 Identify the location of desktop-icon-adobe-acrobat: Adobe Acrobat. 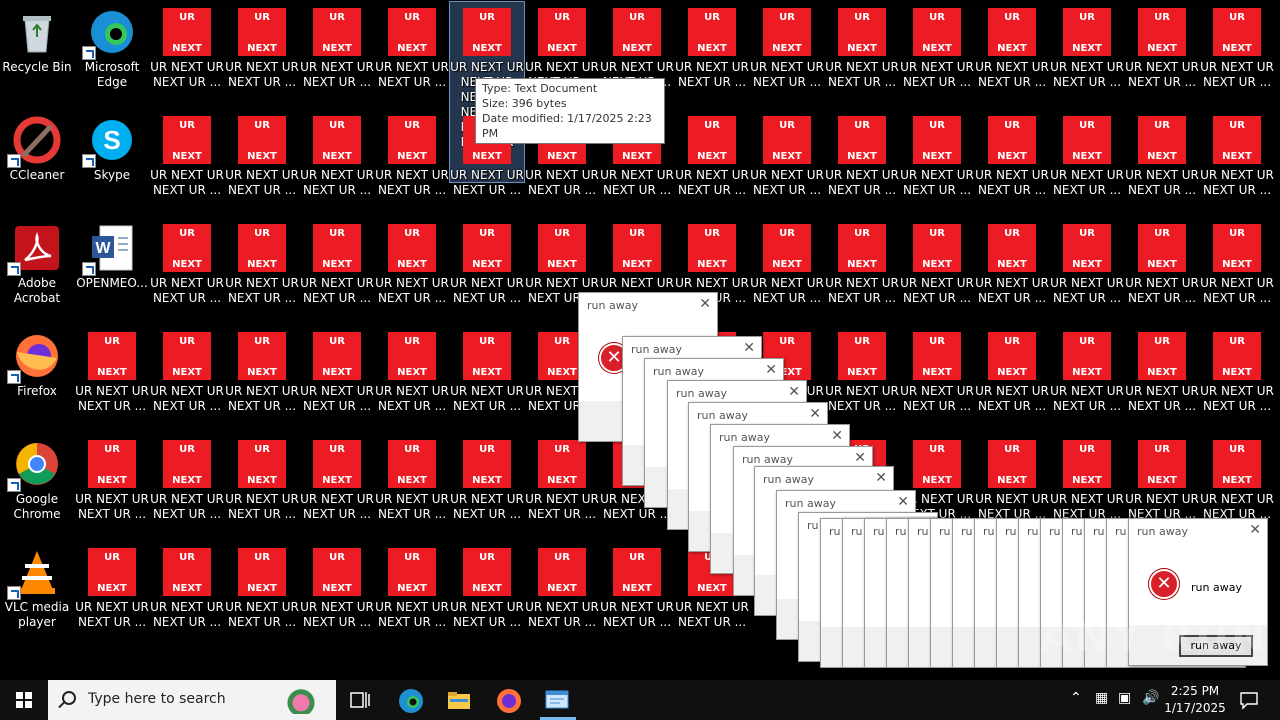
(37, 268).